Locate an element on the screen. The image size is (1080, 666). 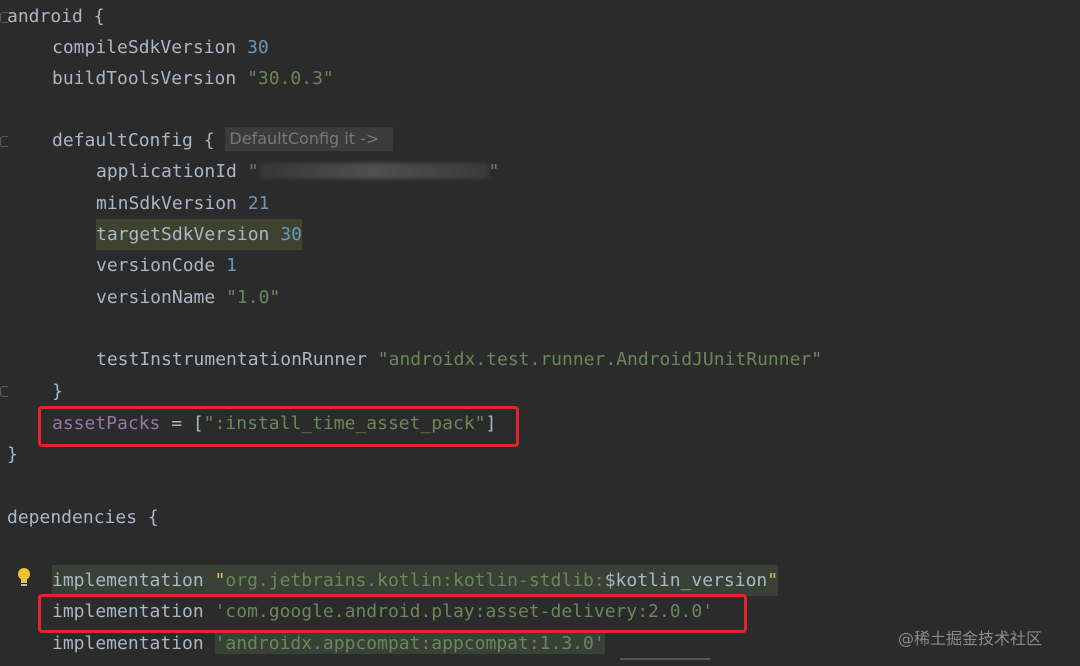
string-value: "30.0.3" is located at coordinates (290, 78).